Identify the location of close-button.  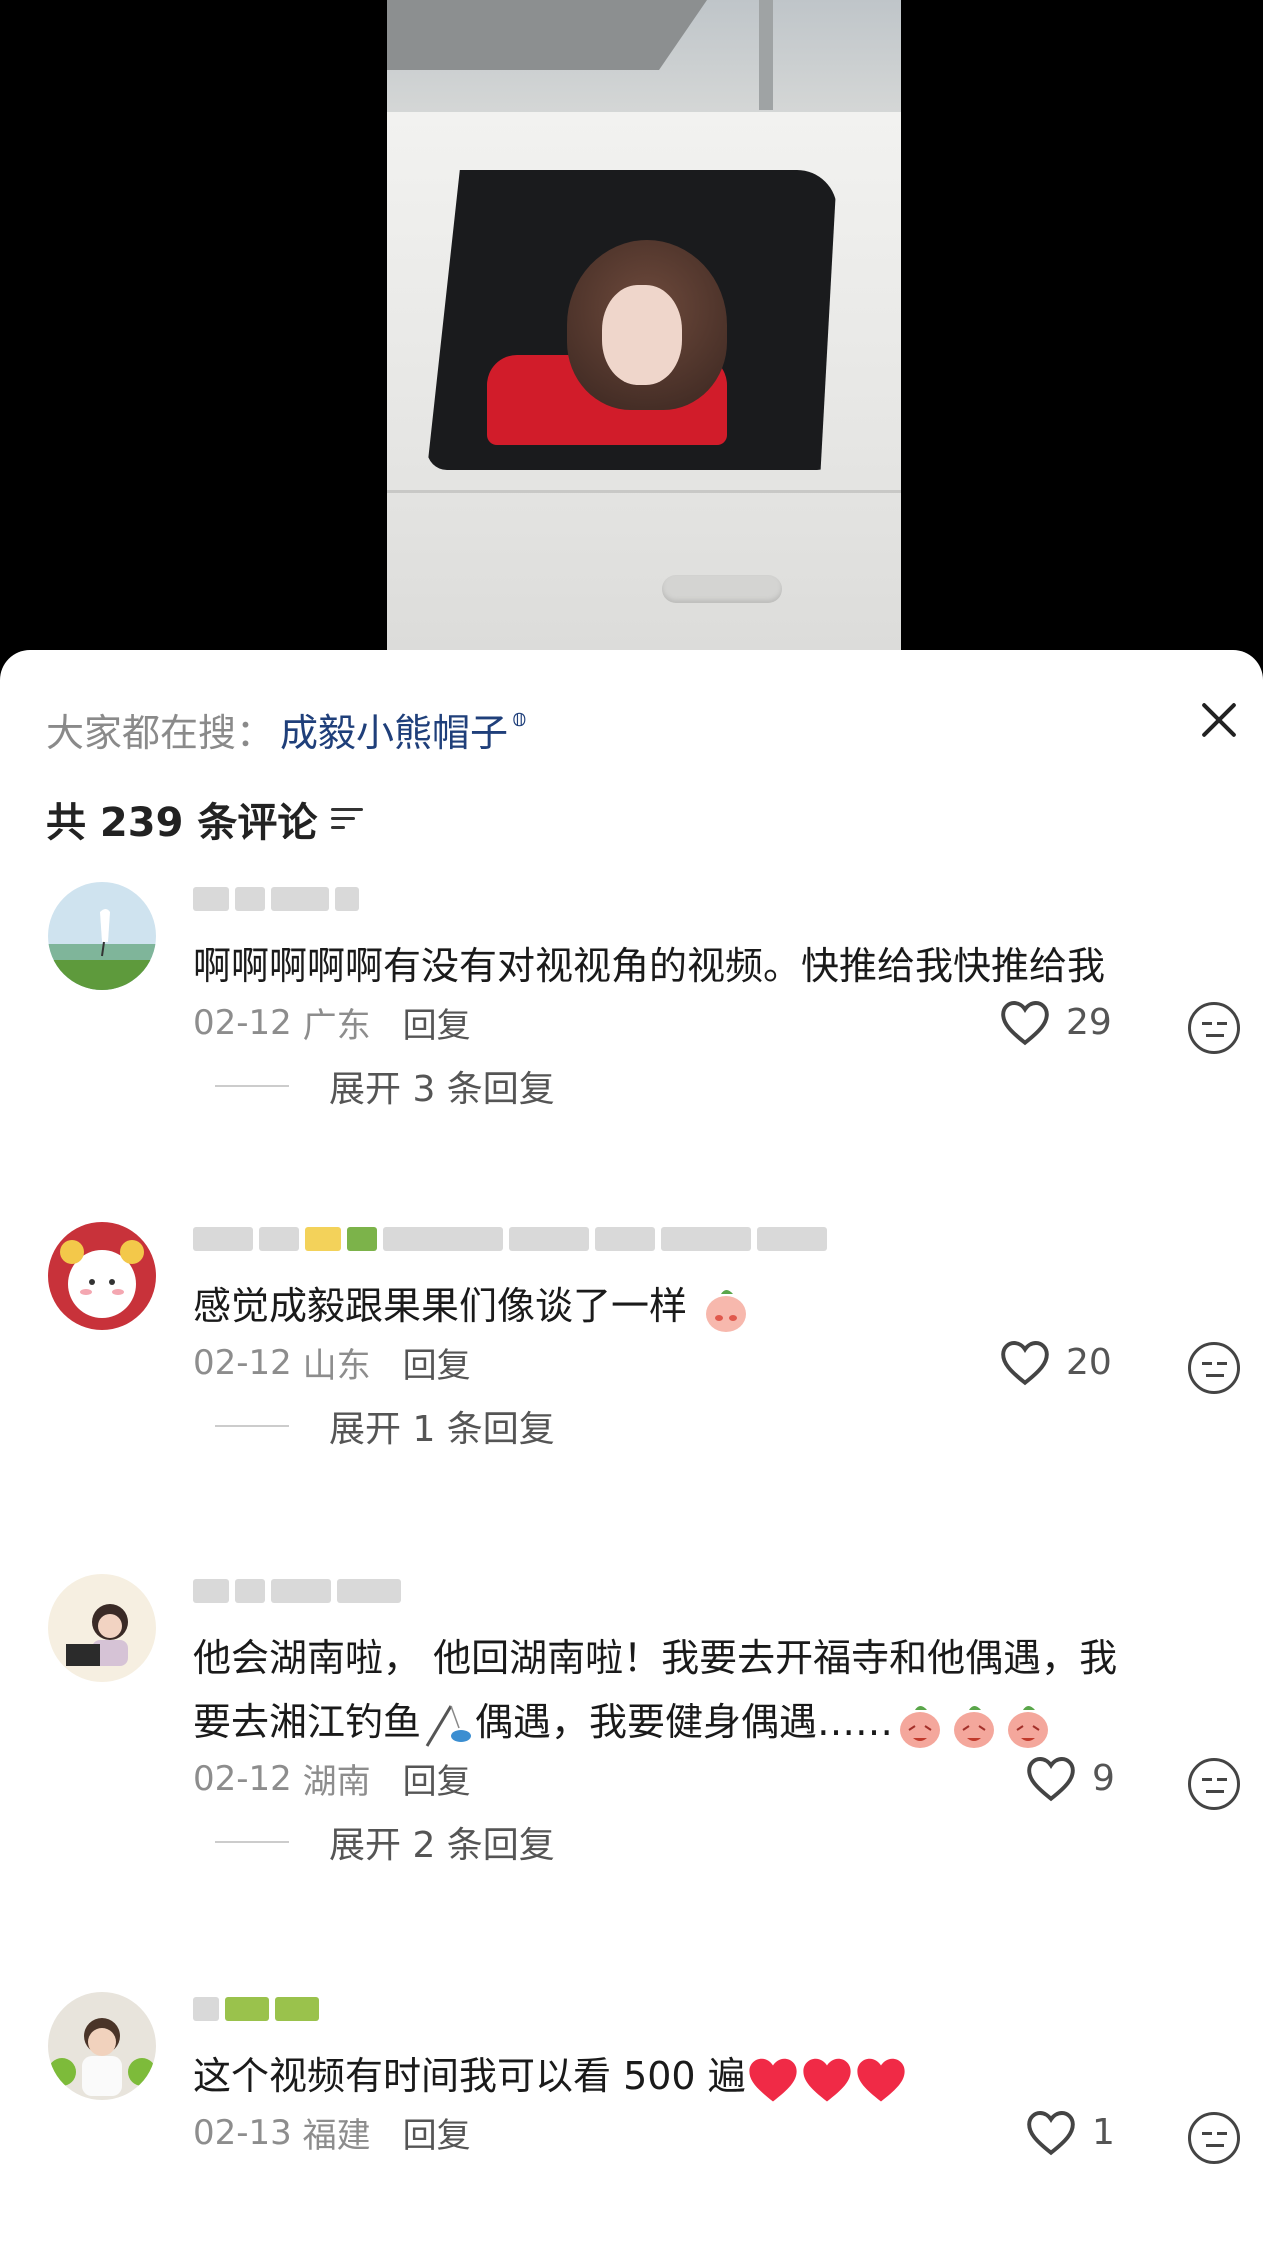
(1220, 720).